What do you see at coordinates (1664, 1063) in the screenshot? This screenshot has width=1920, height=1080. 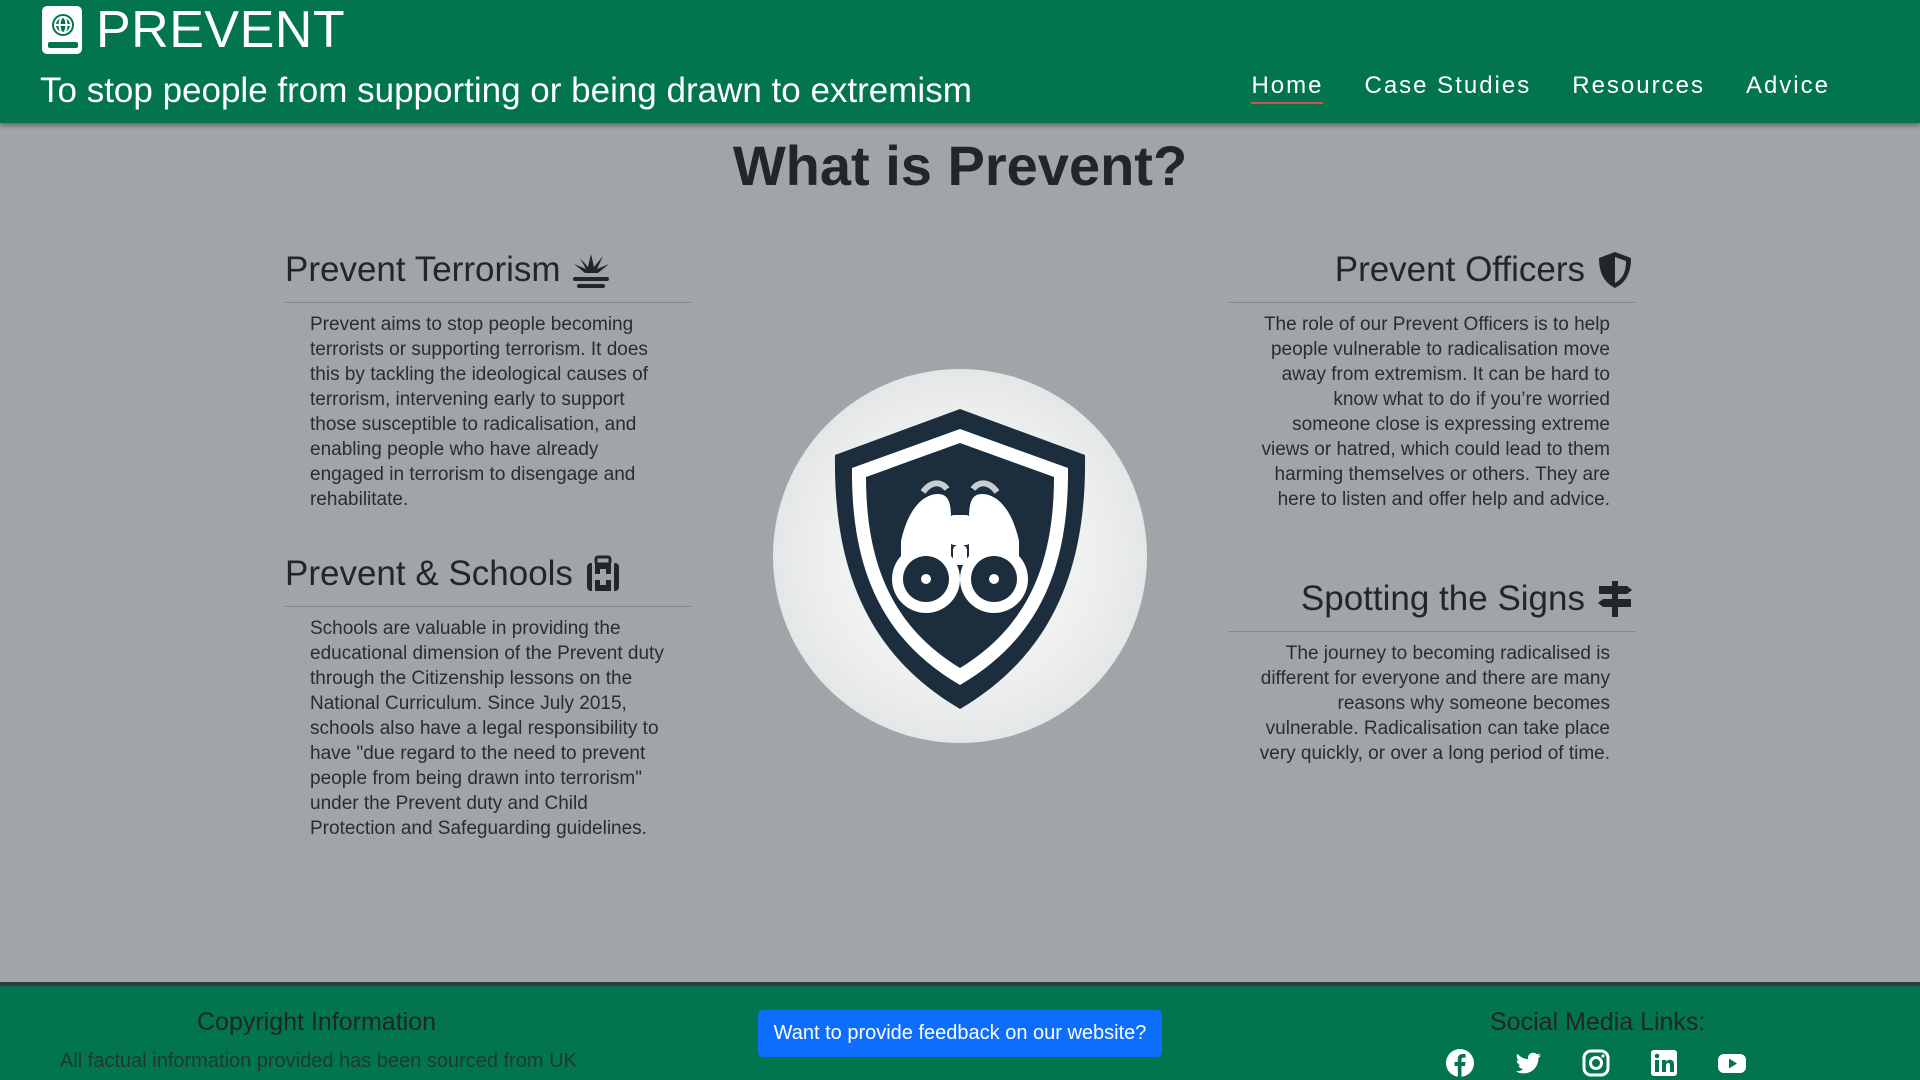 I see `linkedin-icon` at bounding box center [1664, 1063].